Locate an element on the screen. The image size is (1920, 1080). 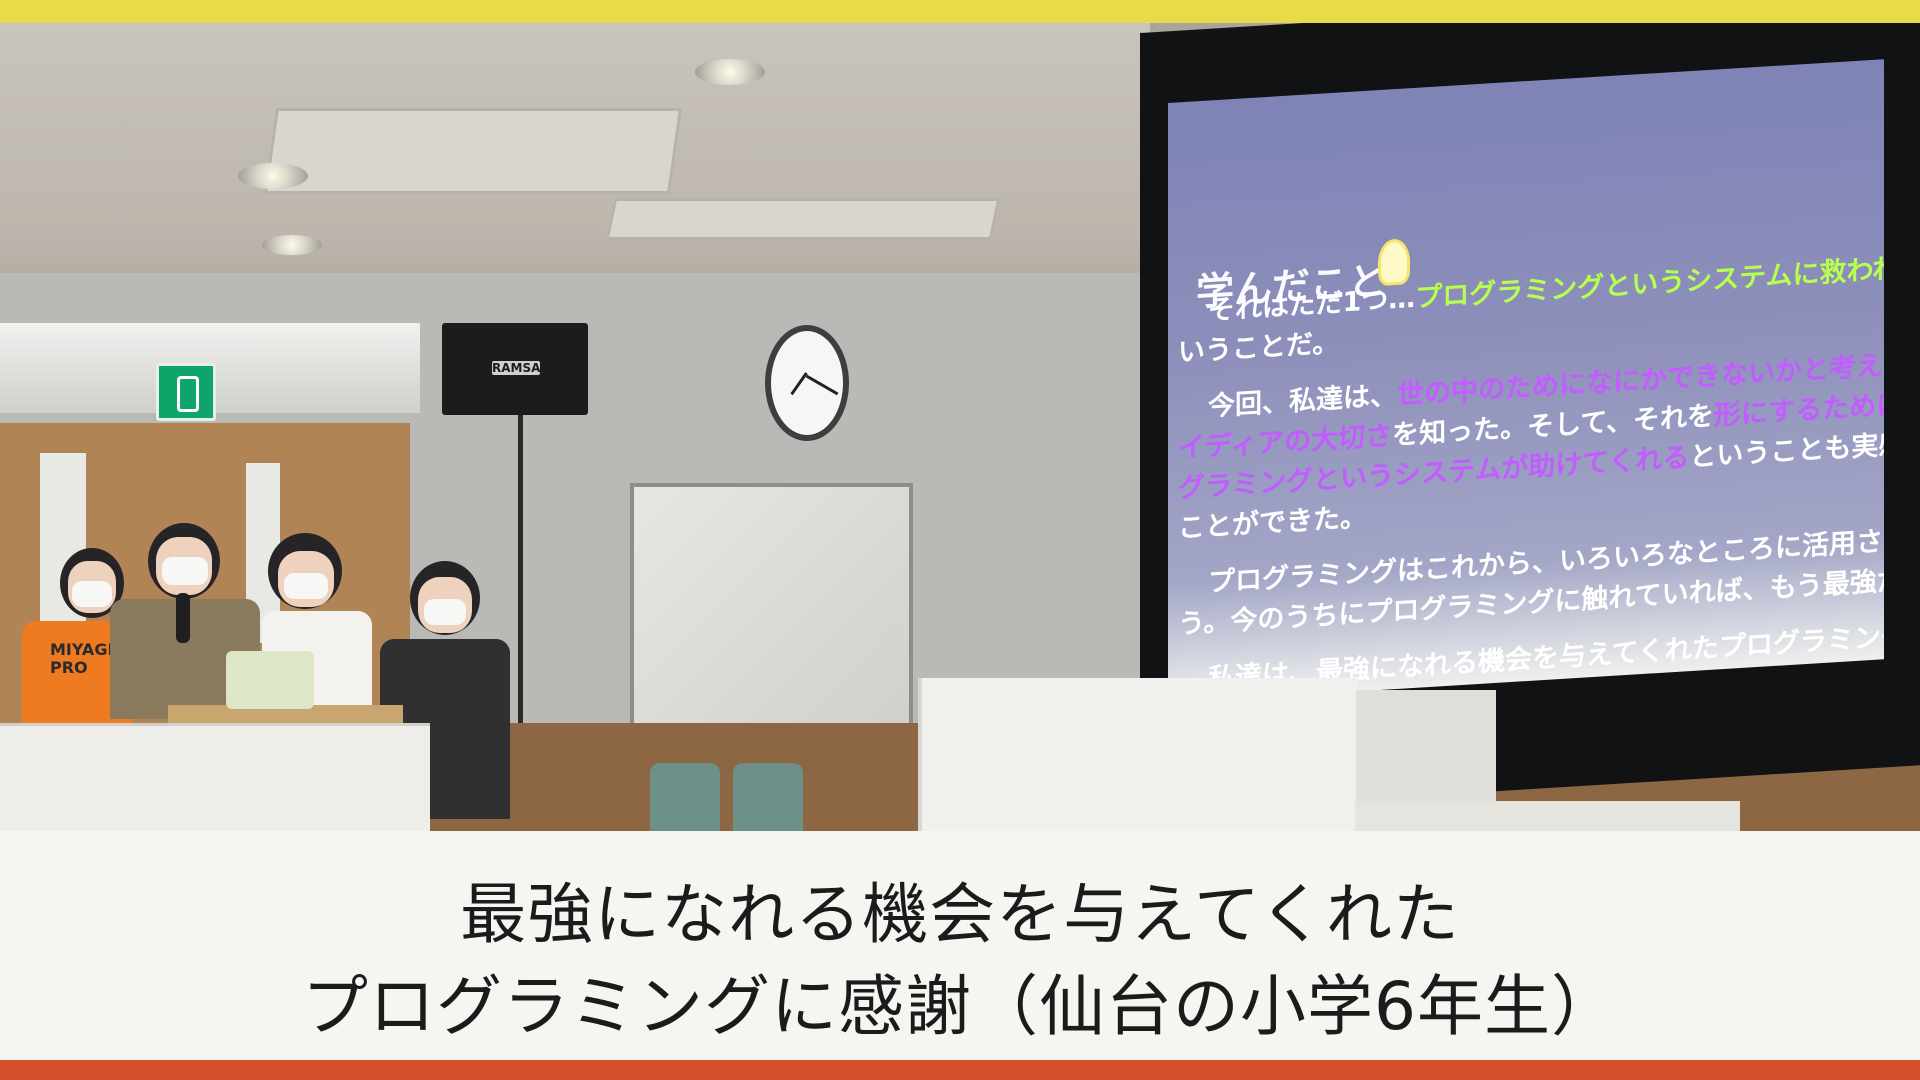
slide-line: いうことだ。 is located at coordinates (1258, 345).